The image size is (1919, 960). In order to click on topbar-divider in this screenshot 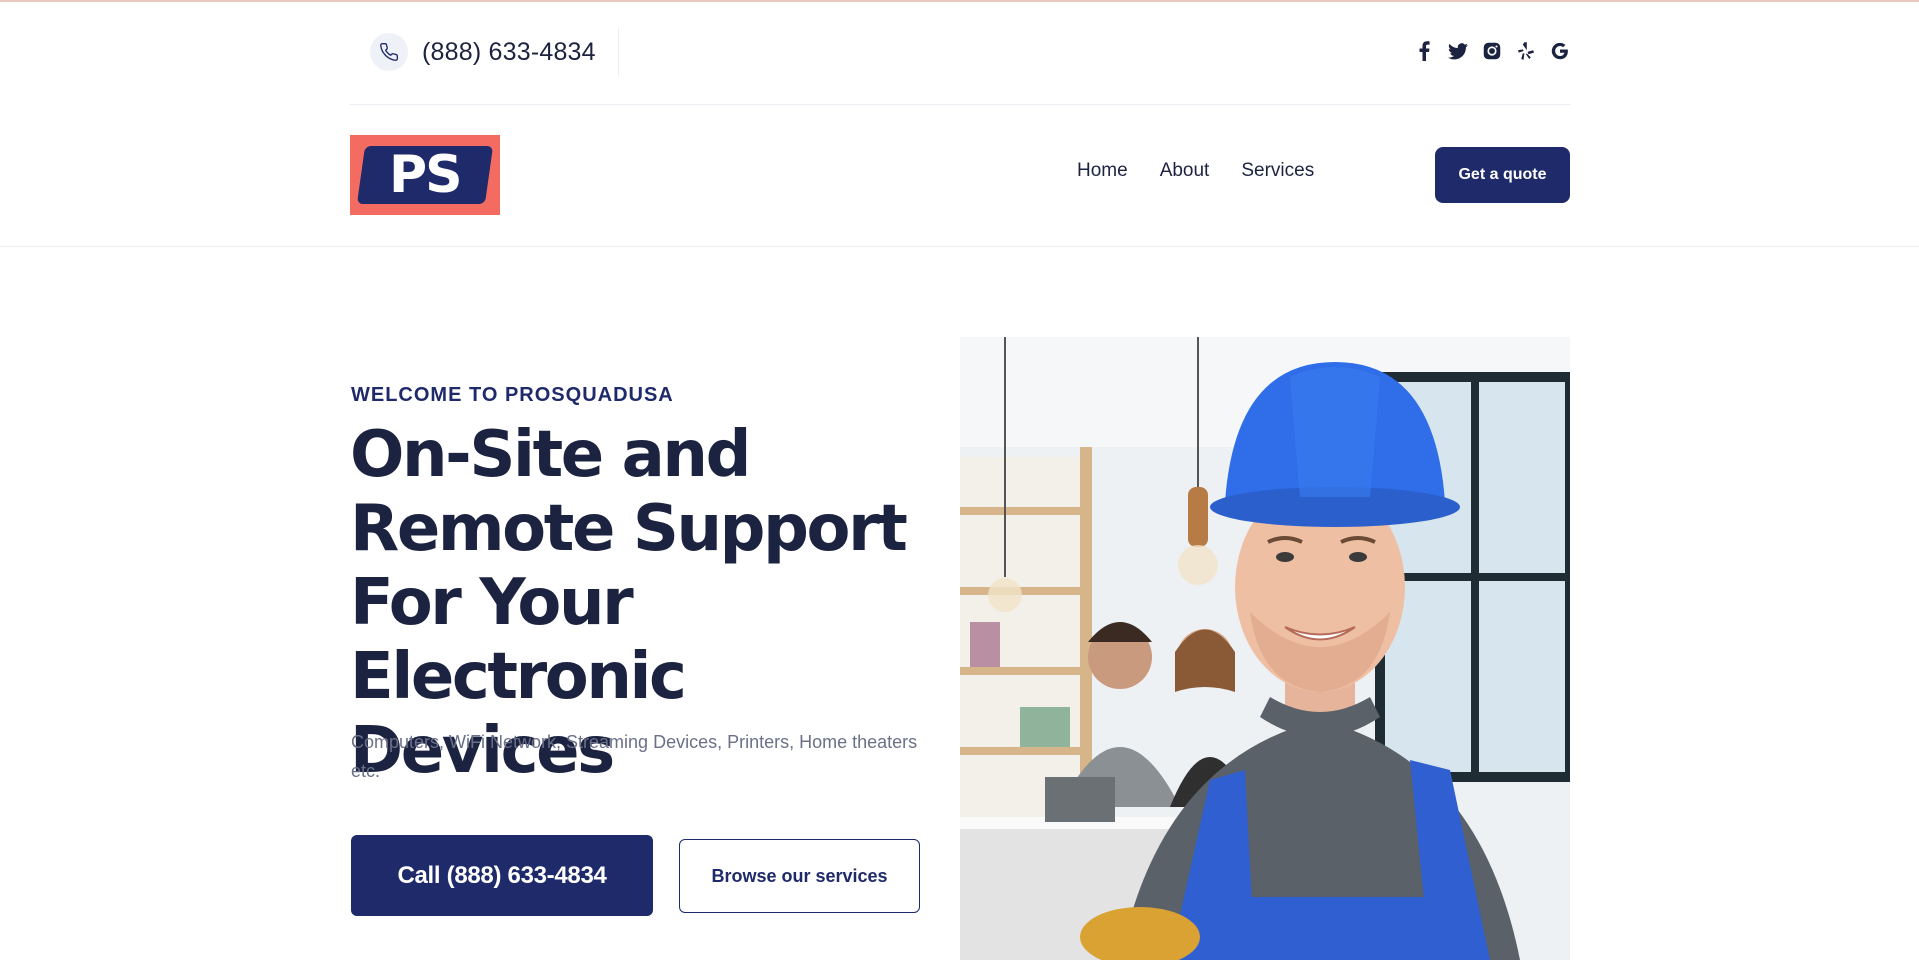, I will do `click(960, 104)`.